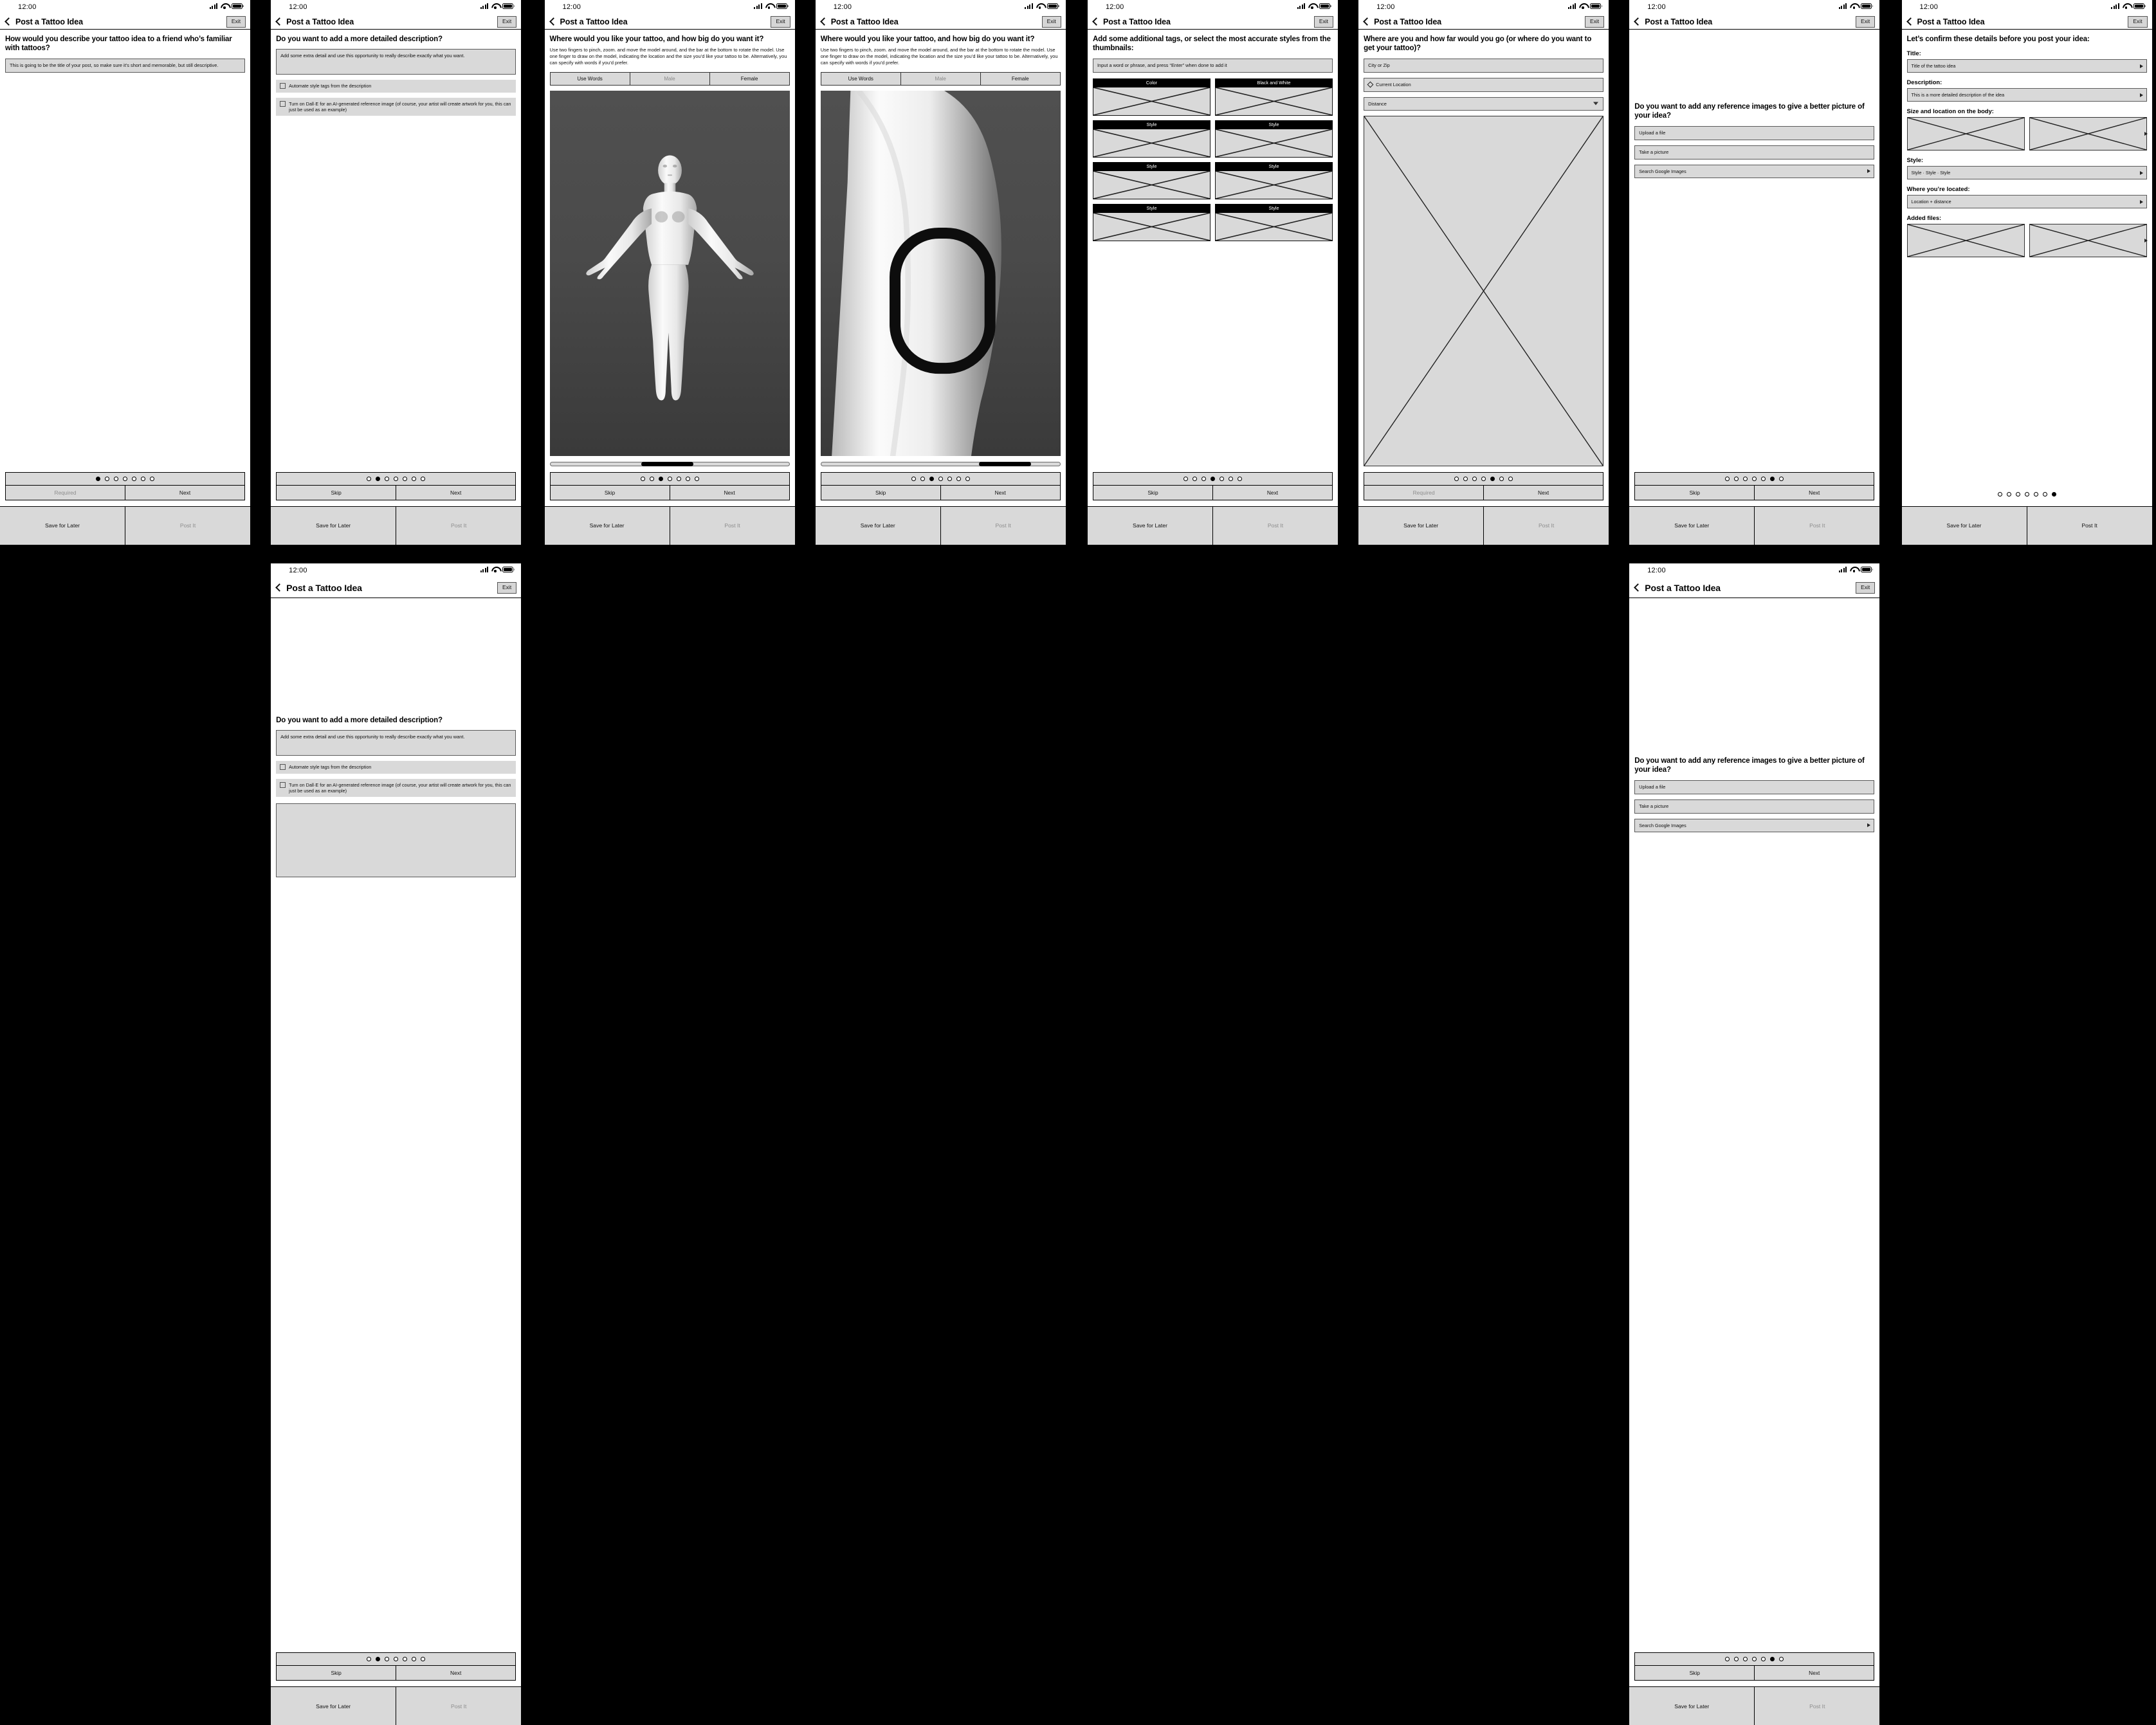 This screenshot has width=2156, height=1725. I want to click on automate-tags-checkbox-row: Automate style tags from the description, so click(396, 86).